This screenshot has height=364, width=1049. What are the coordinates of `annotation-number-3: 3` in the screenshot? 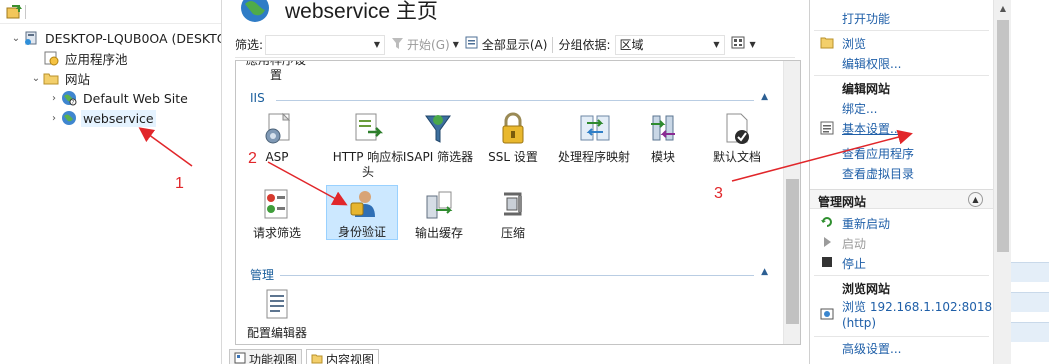 It's located at (718, 193).